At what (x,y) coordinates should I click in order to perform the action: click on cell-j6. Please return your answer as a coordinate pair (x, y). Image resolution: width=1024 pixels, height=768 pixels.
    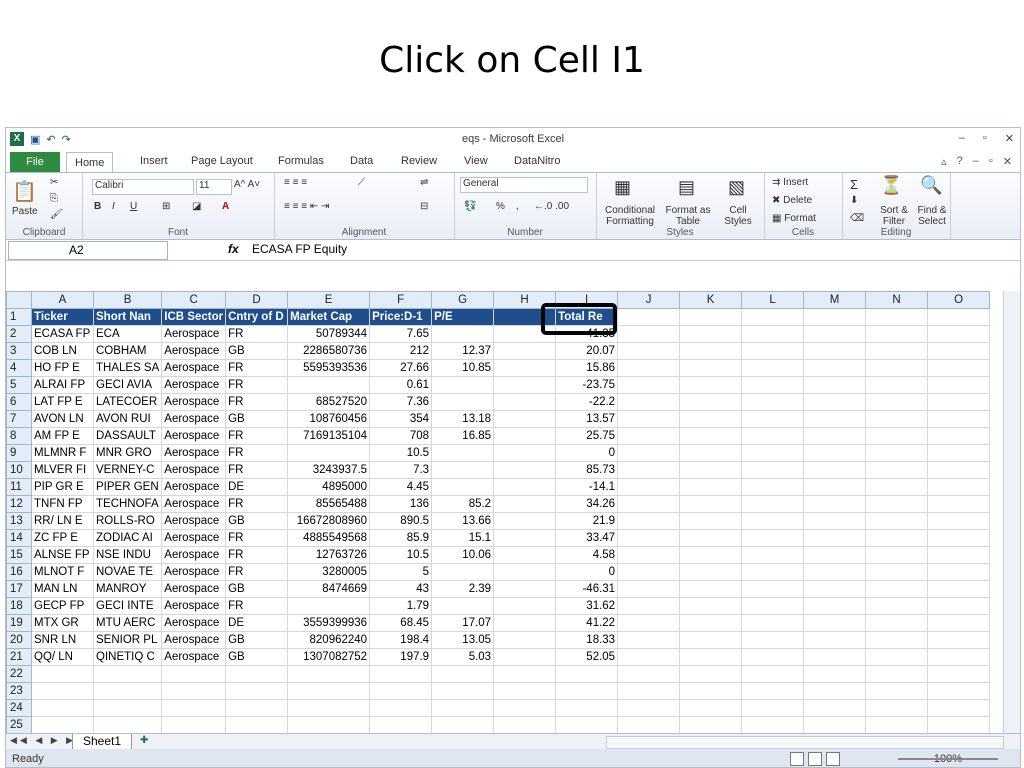
    Looking at the image, I should click on (649, 402).